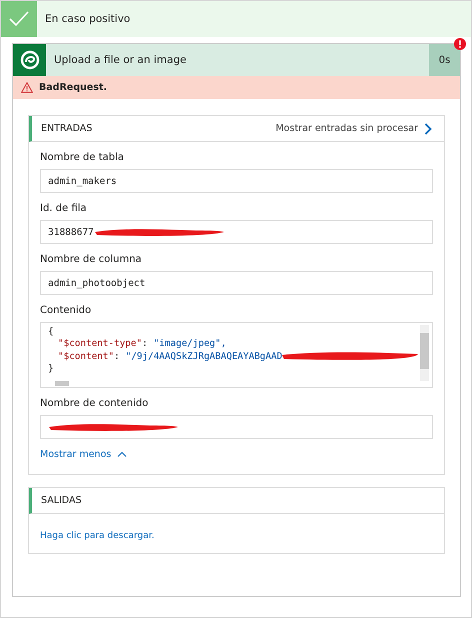  What do you see at coordinates (27, 87) in the screenshot?
I see `warning-icon` at bounding box center [27, 87].